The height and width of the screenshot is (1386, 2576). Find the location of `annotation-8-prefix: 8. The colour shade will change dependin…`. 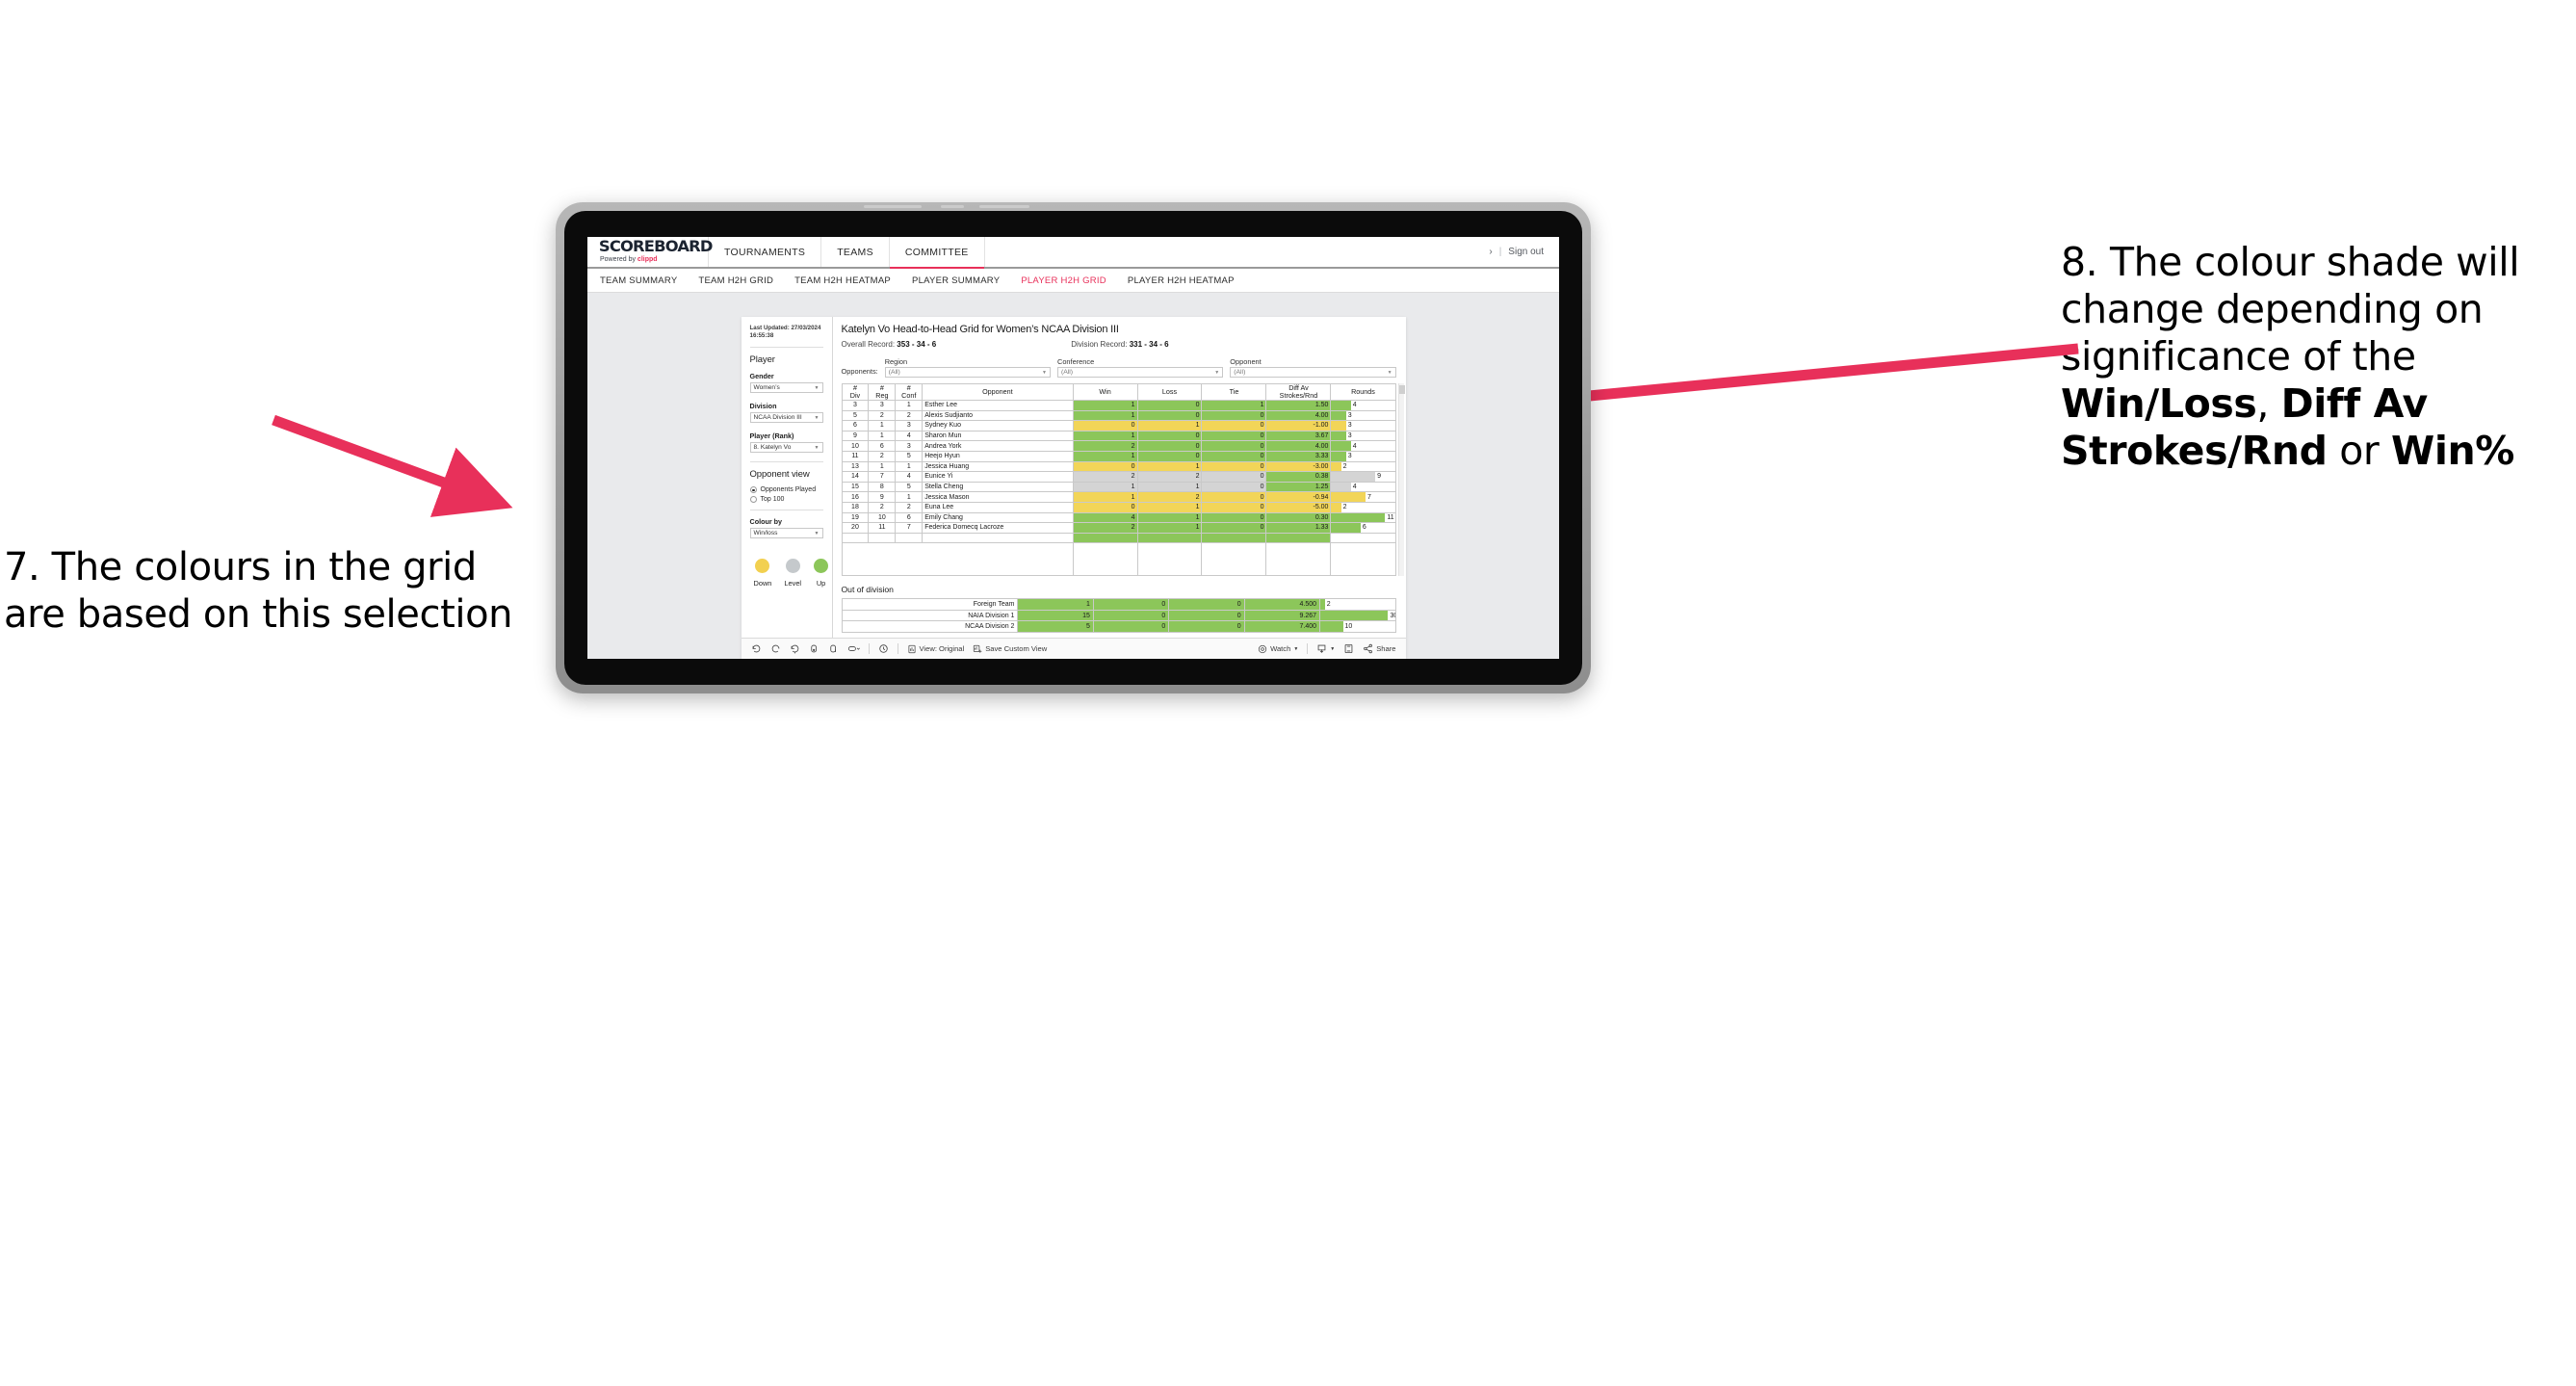

annotation-8-prefix: 8. The colour shade will change dependin… is located at coordinates (2290, 309).